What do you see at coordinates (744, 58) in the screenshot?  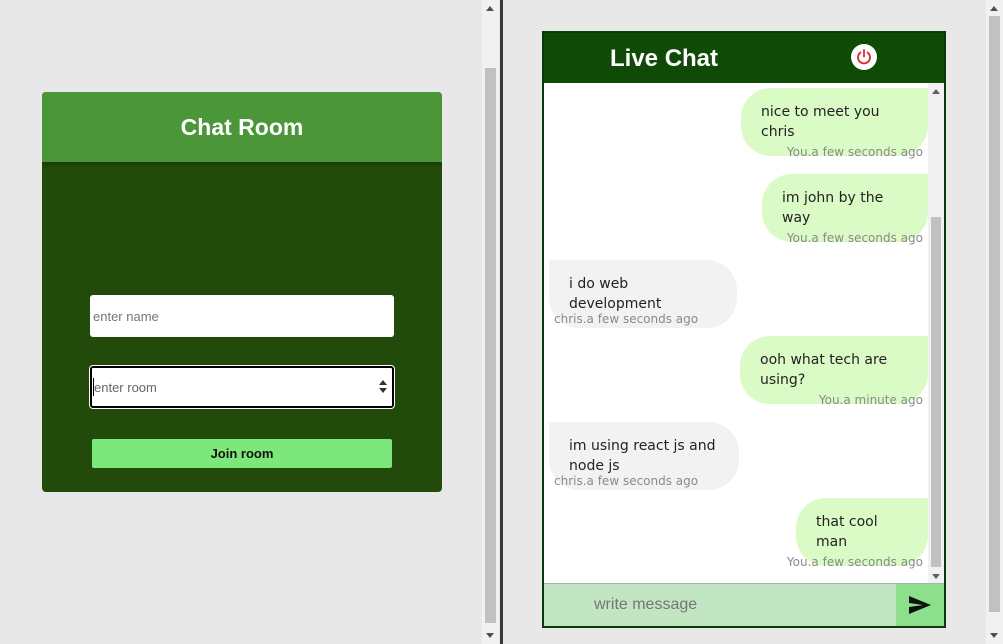 I see `chat-header: Live Chat` at bounding box center [744, 58].